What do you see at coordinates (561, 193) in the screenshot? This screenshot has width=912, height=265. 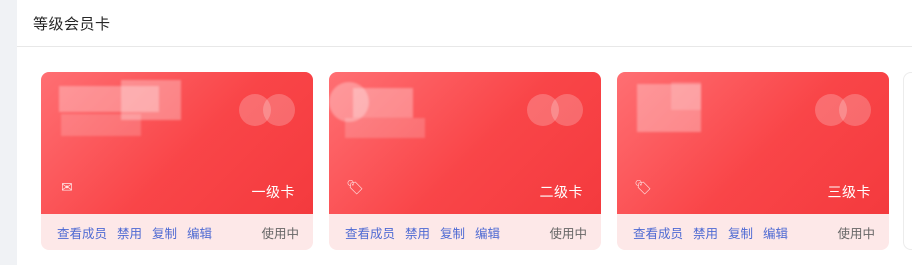 I see `card-level: 二级卡` at bounding box center [561, 193].